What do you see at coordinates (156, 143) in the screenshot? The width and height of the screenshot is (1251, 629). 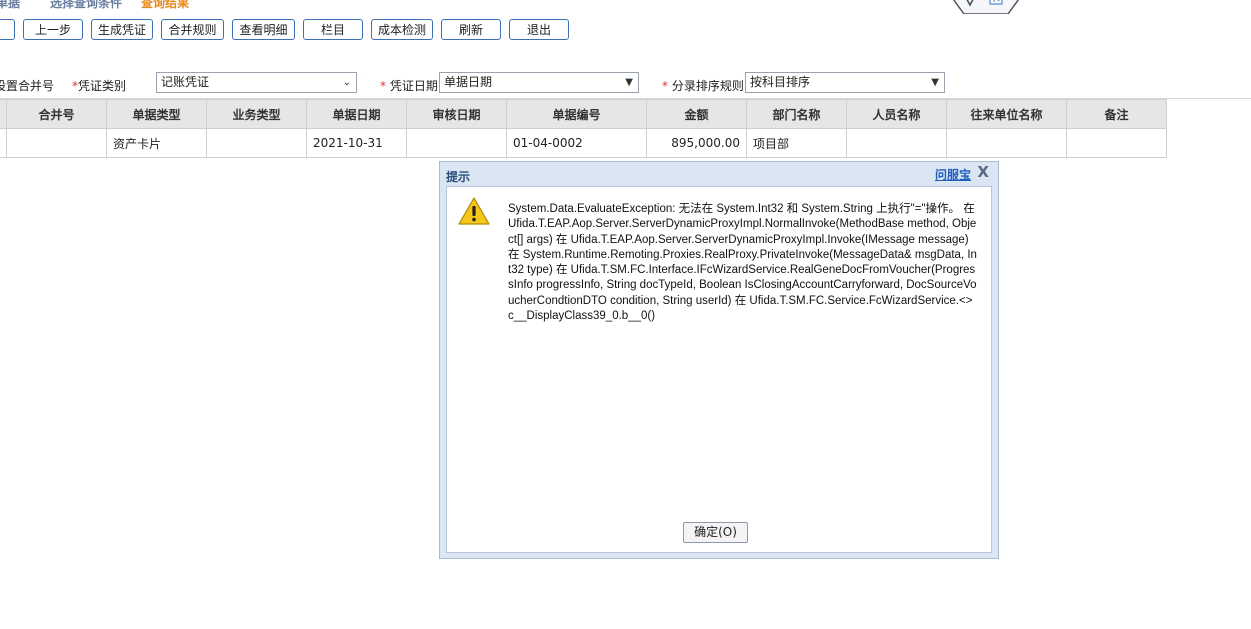 I see `cell-doc-type: 资产卡片` at bounding box center [156, 143].